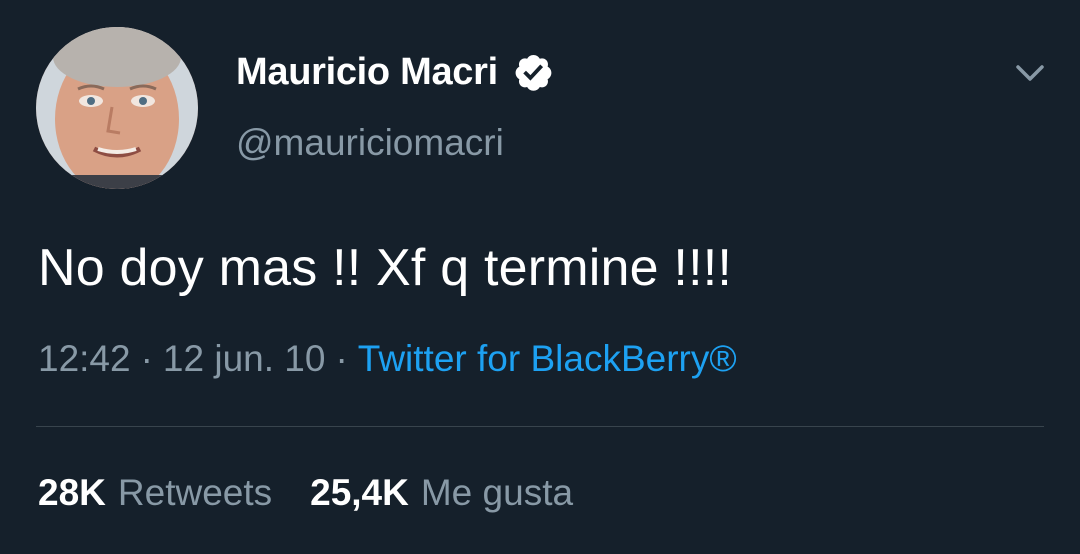 This screenshot has height=554, width=1080. I want to click on likes-stat: 25,4K Me gusta, so click(441, 493).